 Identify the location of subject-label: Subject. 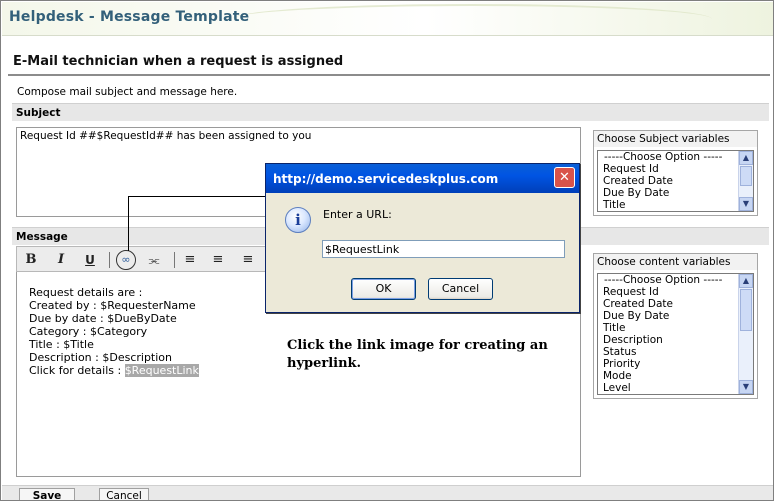
(390, 112).